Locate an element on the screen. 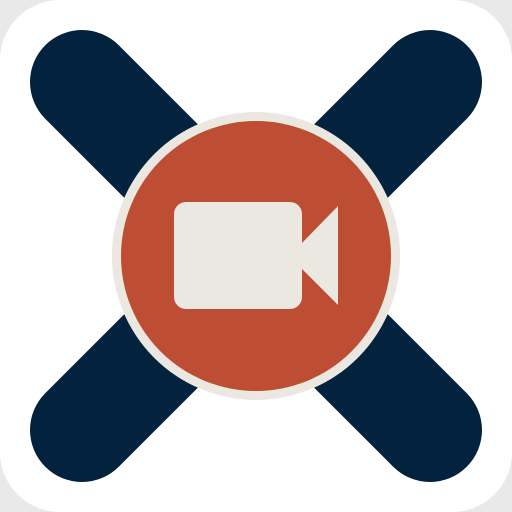 This screenshot has width=512, height=512. camera-body is located at coordinates (238, 255).